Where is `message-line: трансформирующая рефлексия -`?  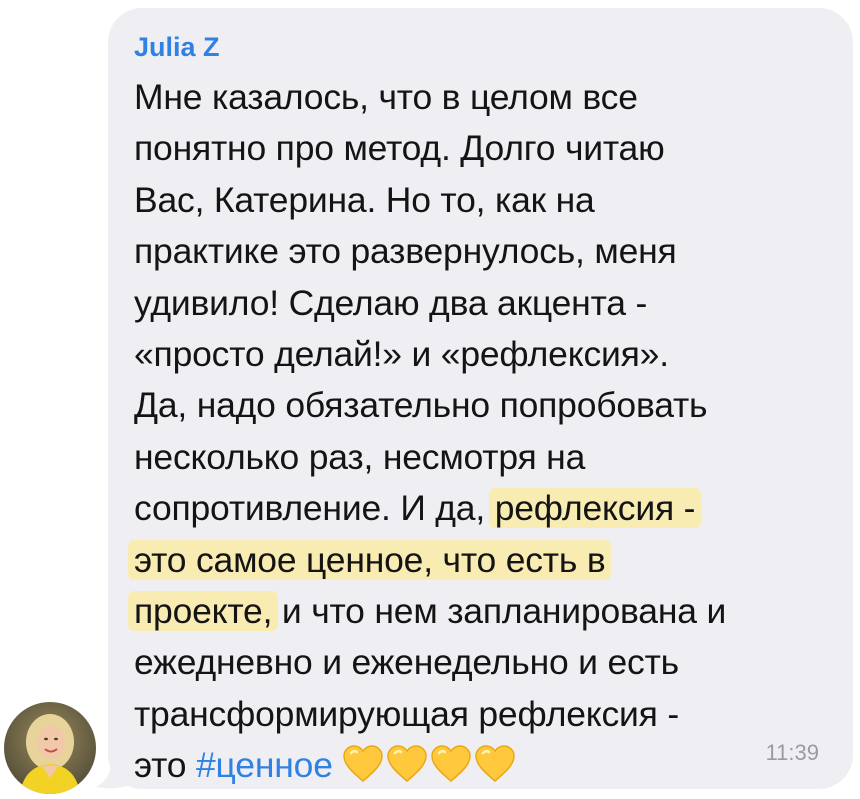
message-line: трансформирующая рефлексия - is located at coordinates (406, 713).